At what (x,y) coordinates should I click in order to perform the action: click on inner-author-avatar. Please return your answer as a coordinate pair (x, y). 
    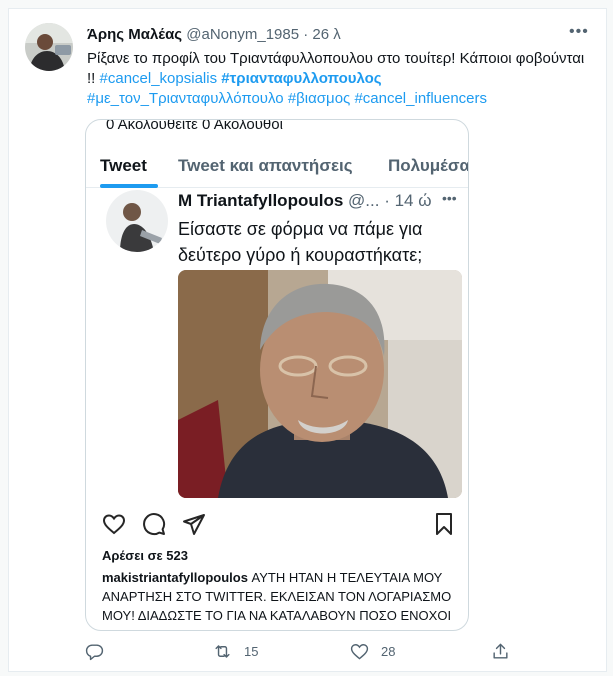
    Looking at the image, I should click on (137, 221).